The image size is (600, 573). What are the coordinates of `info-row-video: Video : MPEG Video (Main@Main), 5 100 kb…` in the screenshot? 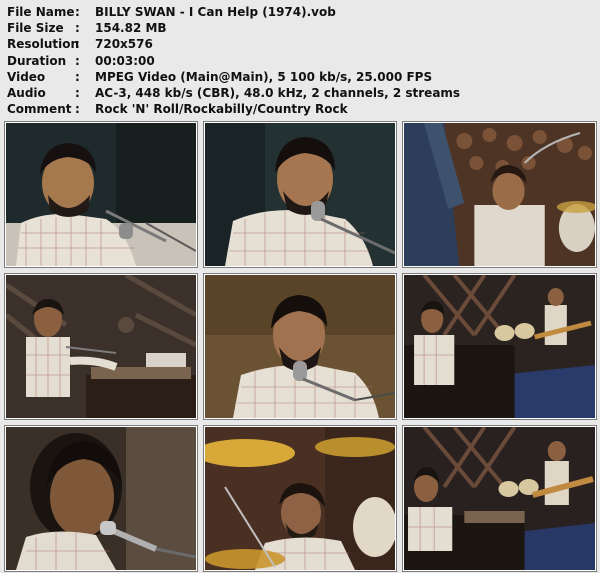 It's located at (233, 77).